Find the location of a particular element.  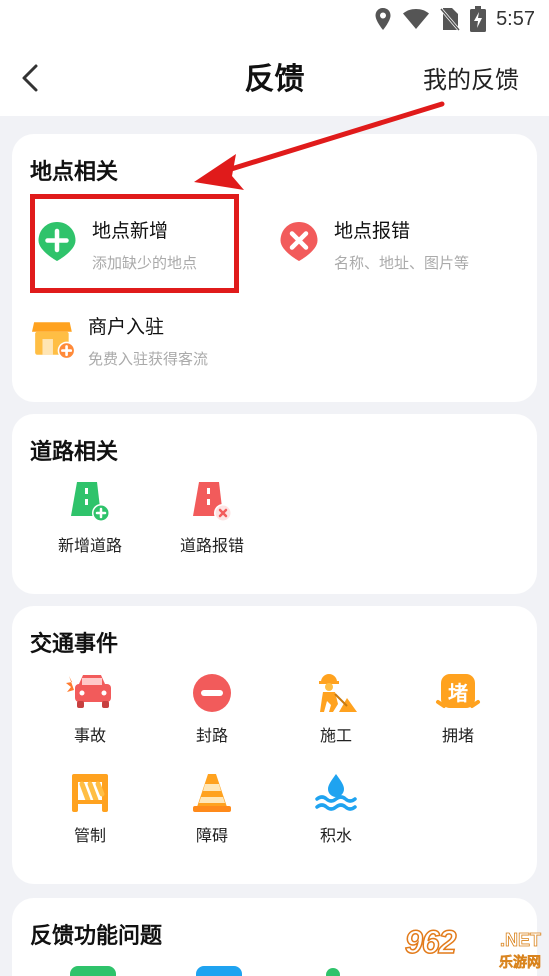

merchant-join-item: 商户入驻 免费入驻获得客流 is located at coordinates (142, 342).